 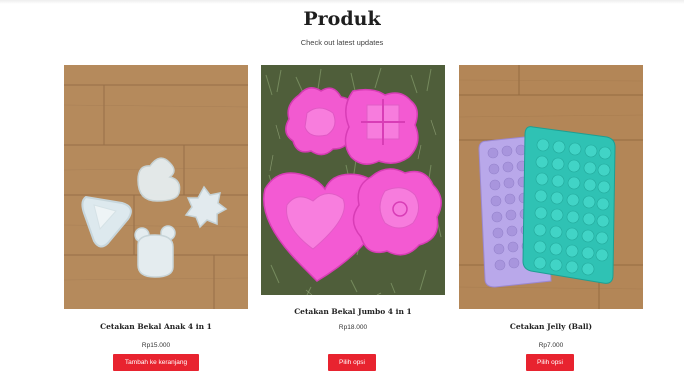 I want to click on product-price: Rp15.000, so click(x=156, y=345).